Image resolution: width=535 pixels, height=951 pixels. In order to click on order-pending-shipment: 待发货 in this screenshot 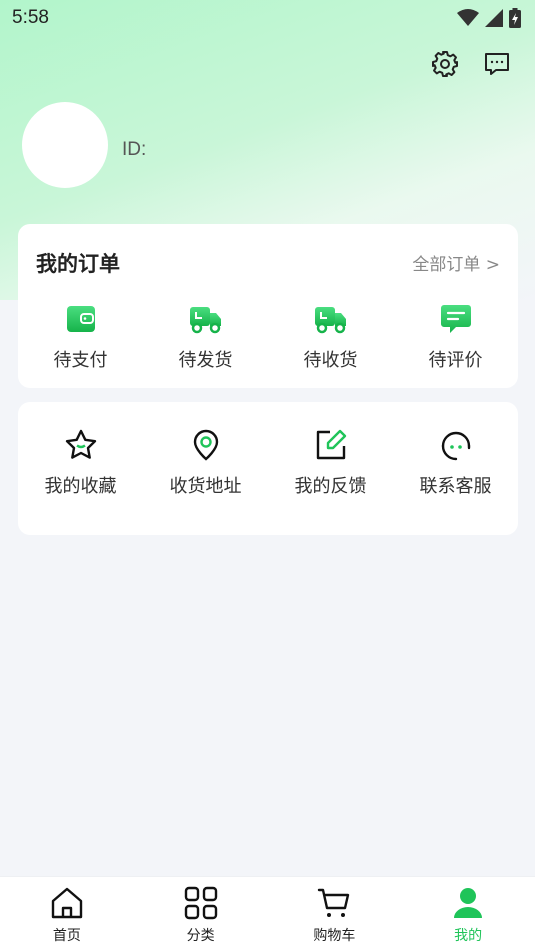, I will do `click(205, 337)`.